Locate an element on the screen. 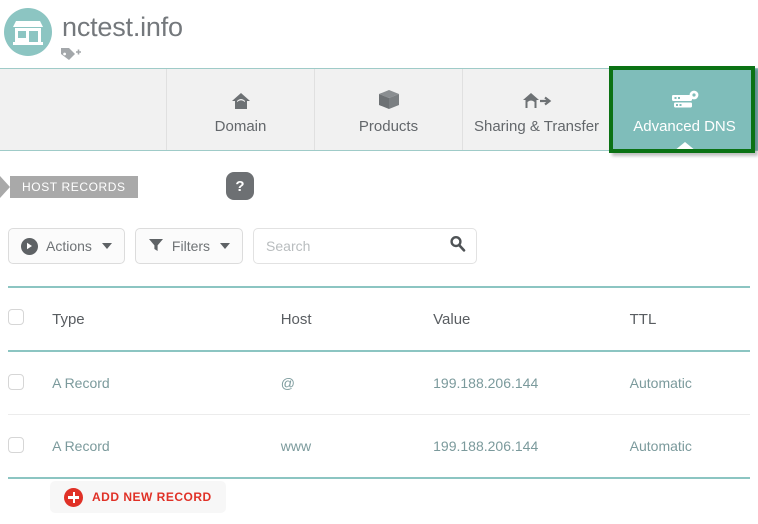  filters-button: Filters is located at coordinates (189, 246).